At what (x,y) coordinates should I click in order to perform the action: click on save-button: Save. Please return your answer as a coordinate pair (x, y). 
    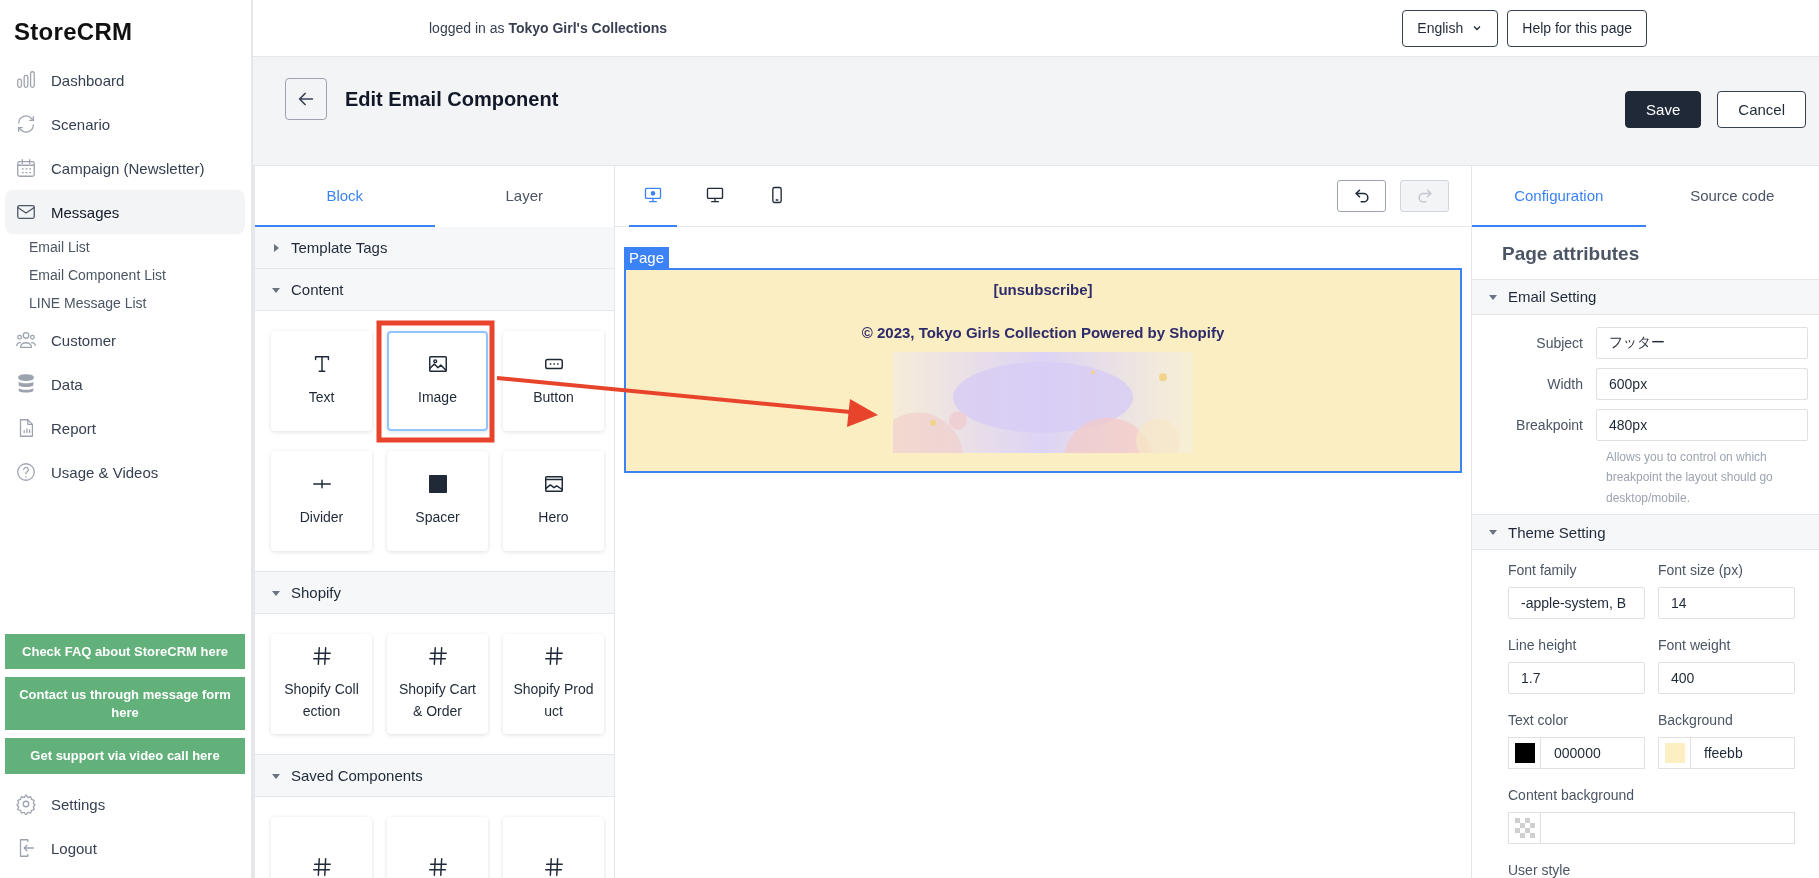
    Looking at the image, I should click on (1663, 109).